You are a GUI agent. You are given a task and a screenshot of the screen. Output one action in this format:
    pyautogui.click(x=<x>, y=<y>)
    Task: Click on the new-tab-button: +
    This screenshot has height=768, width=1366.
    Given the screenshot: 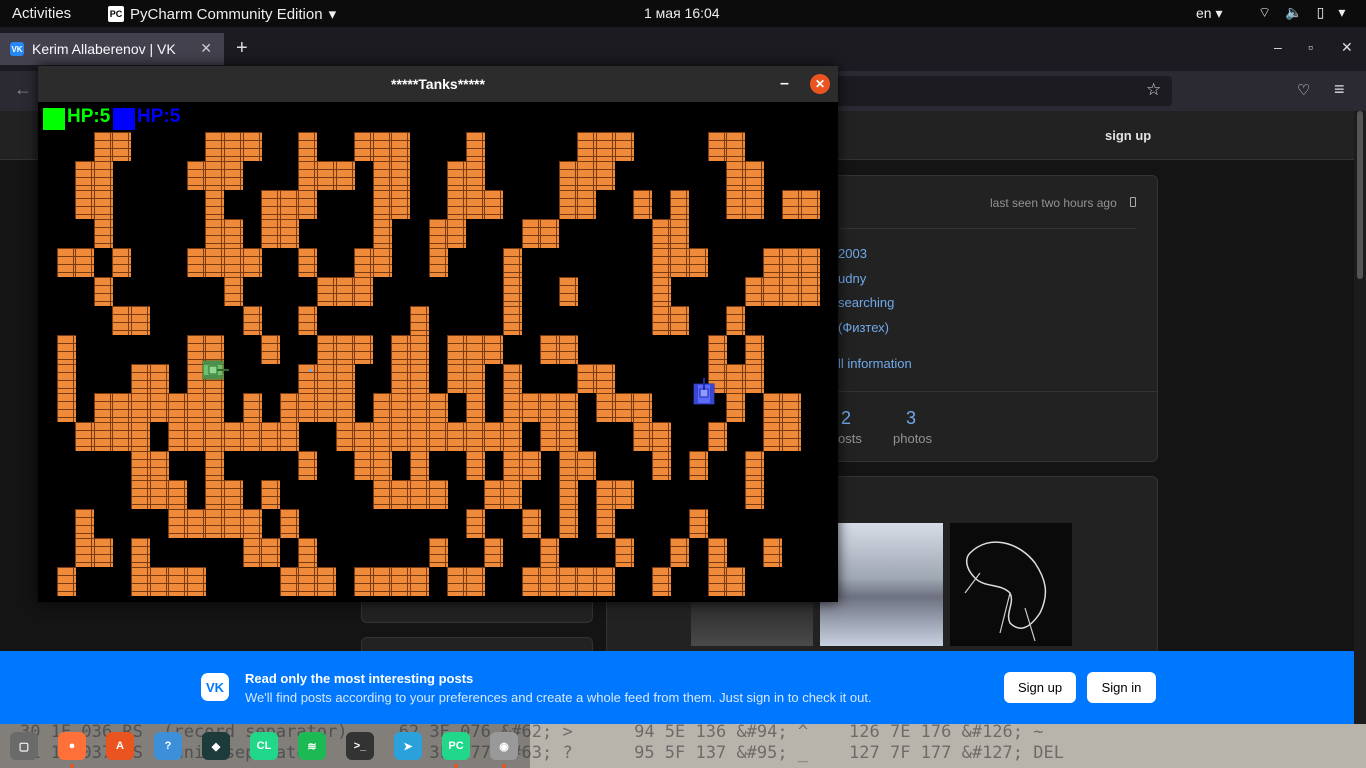 What is the action you would take?
    pyautogui.click(x=242, y=48)
    